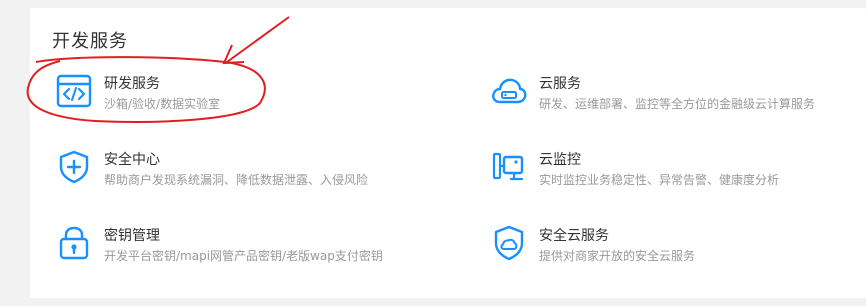 The height and width of the screenshot is (306, 866). Describe the element at coordinates (132, 84) in the screenshot. I see `service-rd-name: 研发服务` at that location.